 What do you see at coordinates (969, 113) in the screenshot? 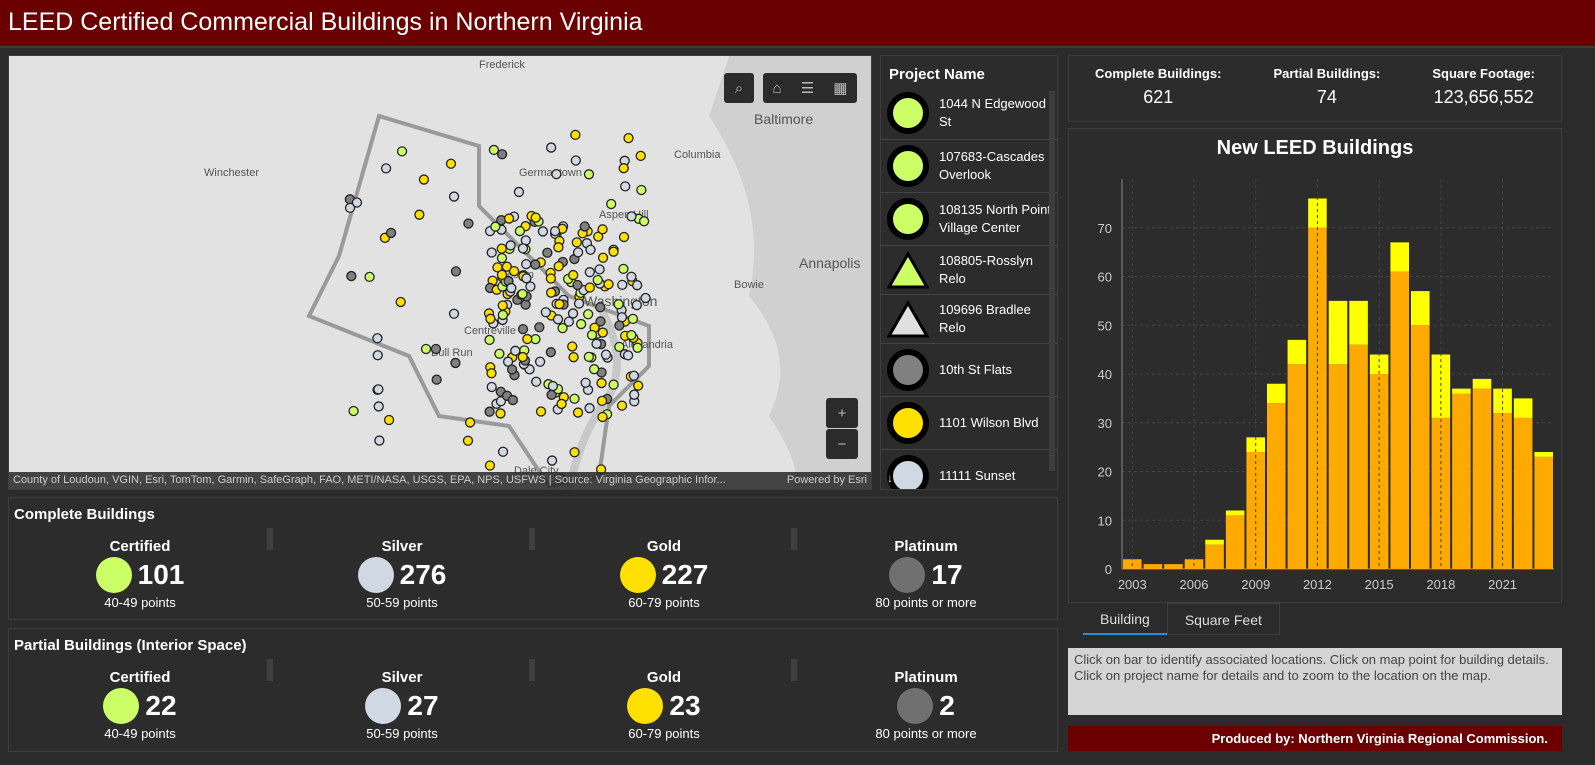
I see `list-item: 1044 N Edgewood St` at bounding box center [969, 113].